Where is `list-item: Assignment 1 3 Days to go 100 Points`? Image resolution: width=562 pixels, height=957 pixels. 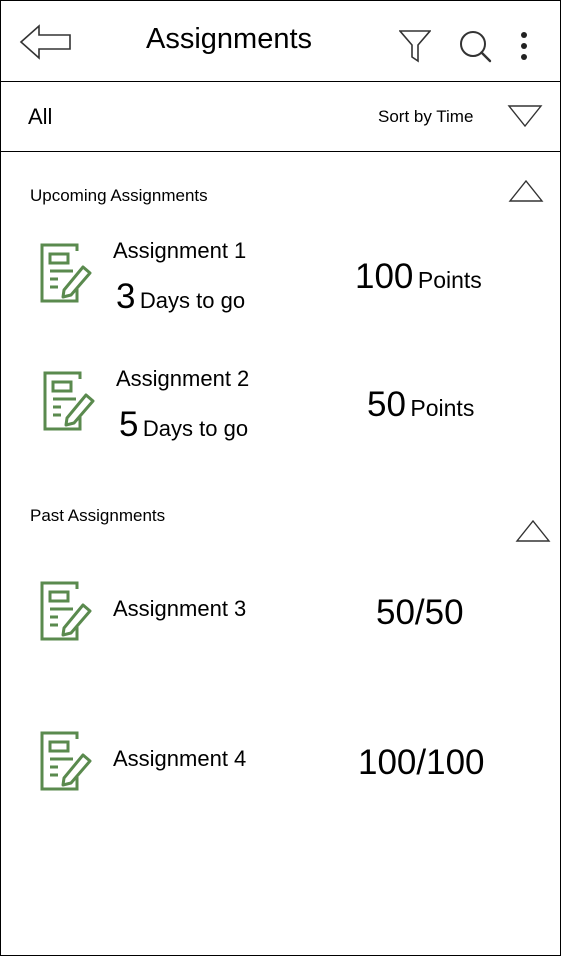
list-item: Assignment 1 3 Days to go 100 Points is located at coordinates (280, 276).